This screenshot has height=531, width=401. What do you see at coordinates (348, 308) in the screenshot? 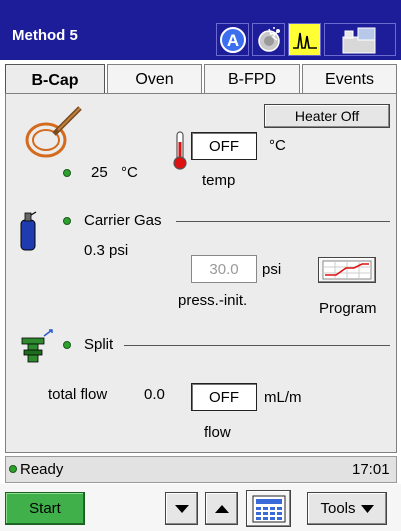
I see `program-label: Program` at bounding box center [348, 308].